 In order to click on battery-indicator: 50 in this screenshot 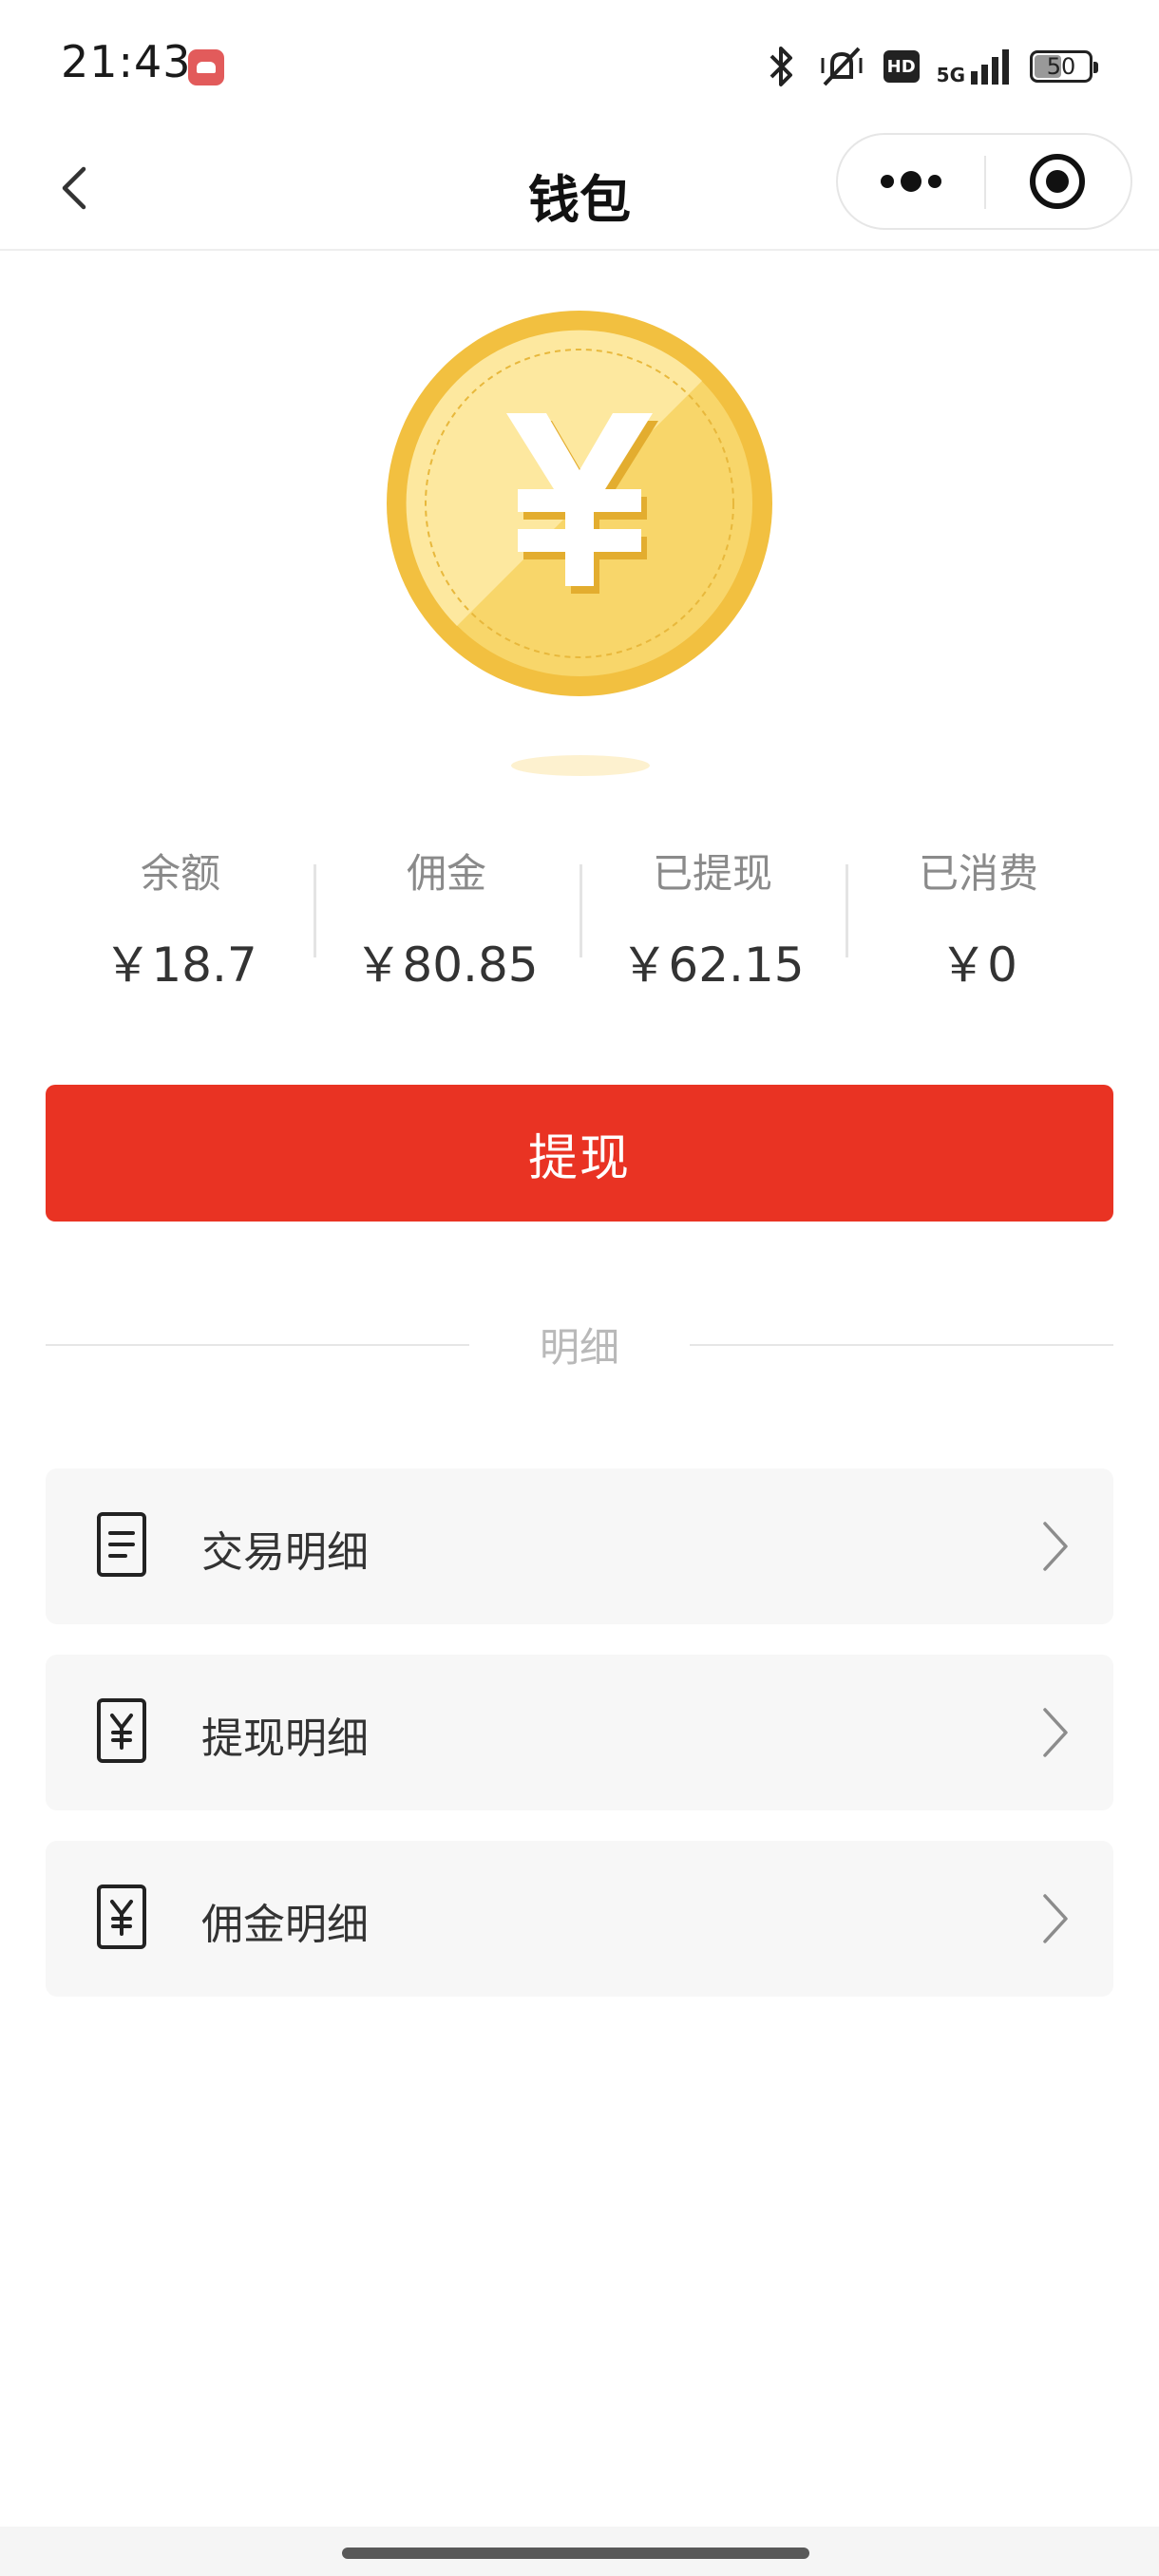, I will do `click(1064, 66)`.